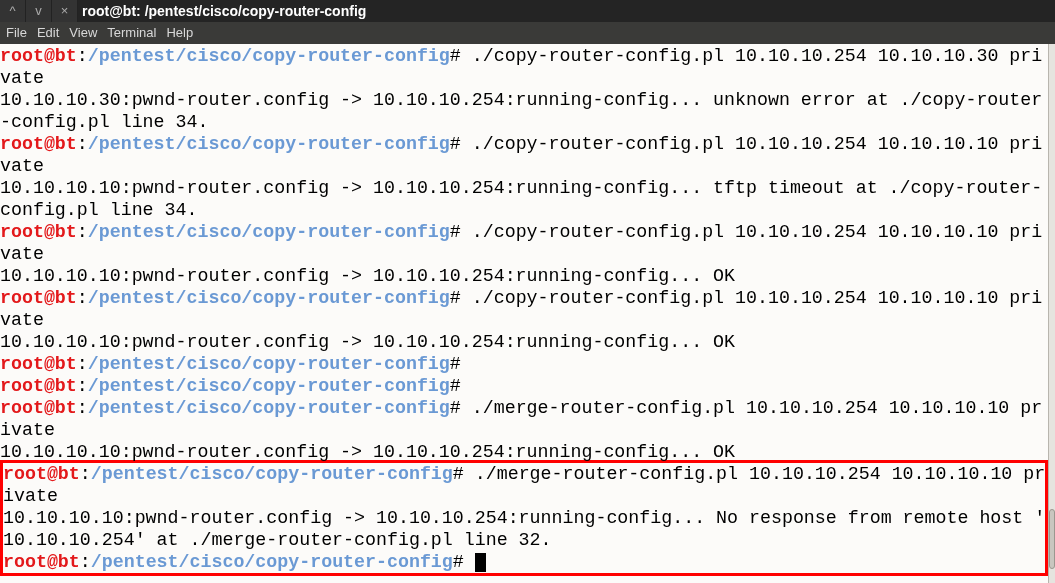 This screenshot has height=583, width=1055. What do you see at coordinates (756, 56) in the screenshot?
I see `command-text: ./copy-router-config.pl 10.10.10.254 10.10.10.30 pri` at bounding box center [756, 56].